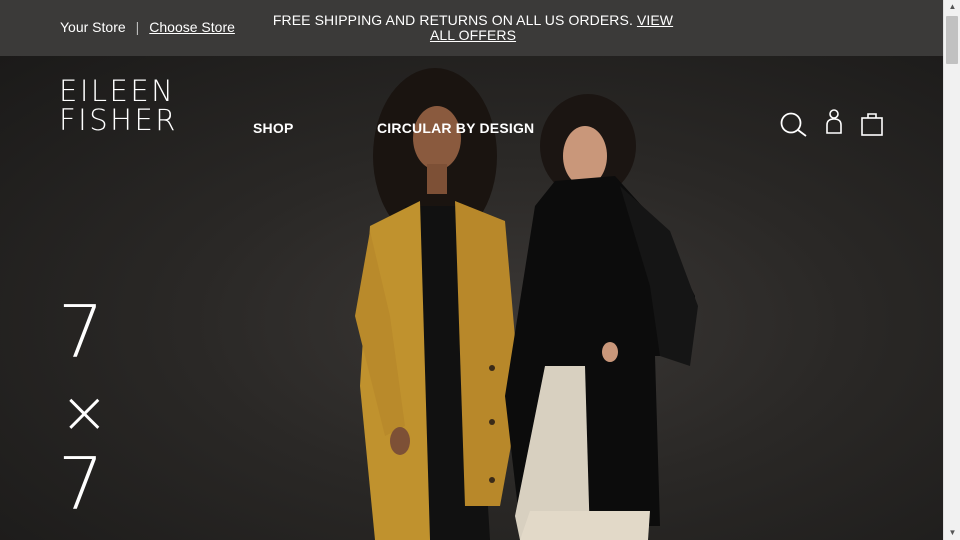 This screenshot has width=960, height=540. What do you see at coordinates (147, 27) in the screenshot?
I see `store-selector: Your Store | Choose Store` at bounding box center [147, 27].